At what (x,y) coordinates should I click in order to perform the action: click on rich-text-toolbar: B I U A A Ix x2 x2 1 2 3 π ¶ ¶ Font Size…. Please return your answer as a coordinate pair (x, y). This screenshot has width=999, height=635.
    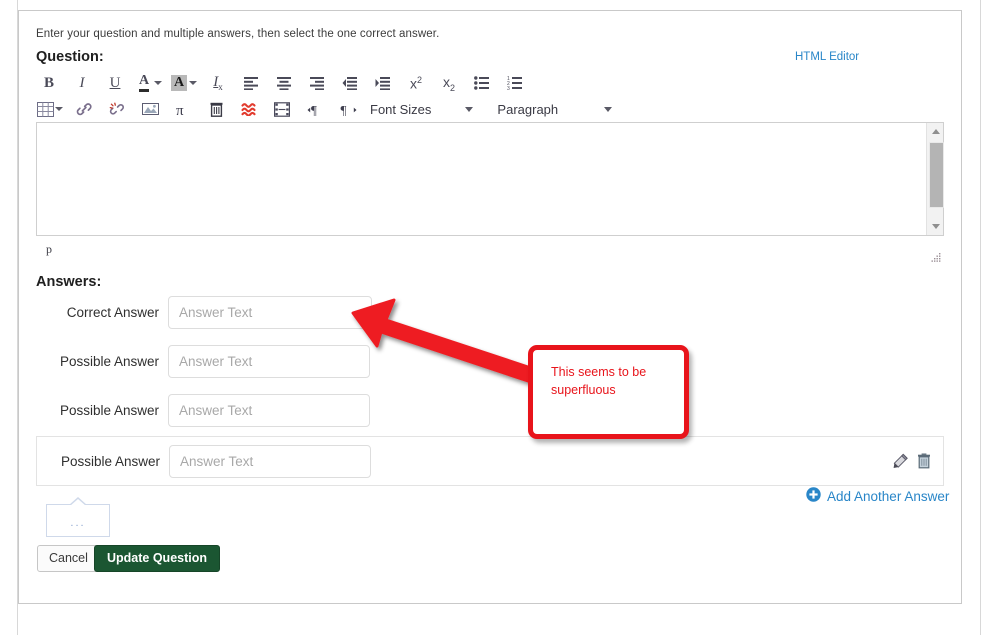
    Looking at the image, I should click on (490, 96).